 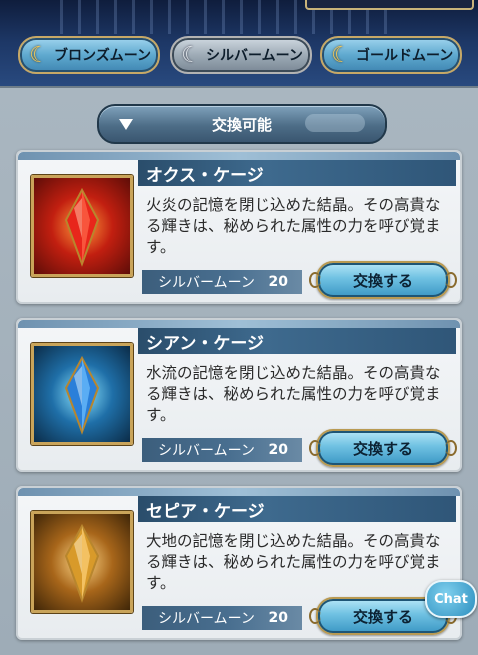 I want to click on tab-bronze-moon: ☾ ブロンズムーン, so click(x=89, y=55).